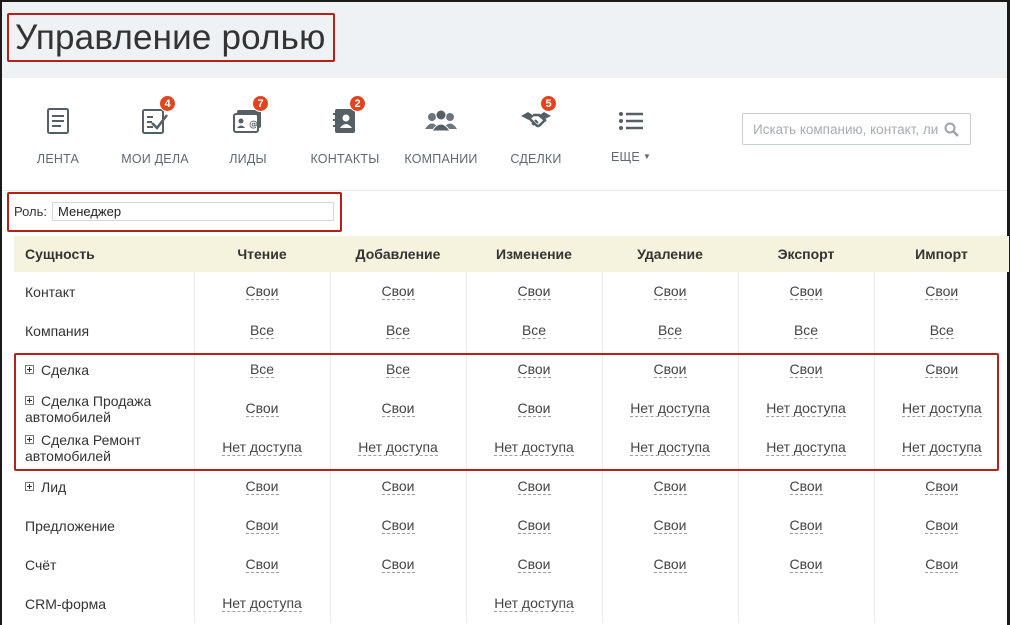  I want to click on toolbar-item-deals: 5 СДЕЛКИ, so click(536, 134).